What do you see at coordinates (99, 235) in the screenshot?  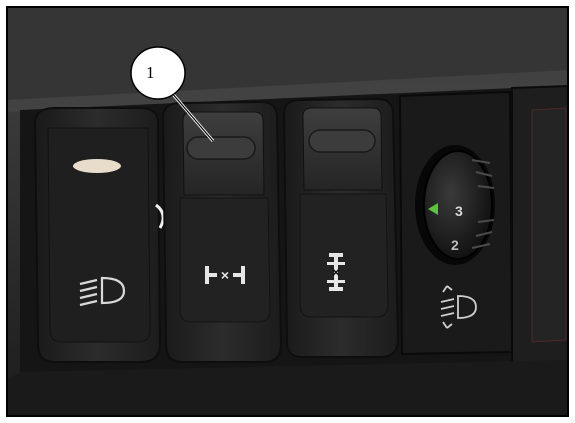 I see `headlight-switch` at bounding box center [99, 235].